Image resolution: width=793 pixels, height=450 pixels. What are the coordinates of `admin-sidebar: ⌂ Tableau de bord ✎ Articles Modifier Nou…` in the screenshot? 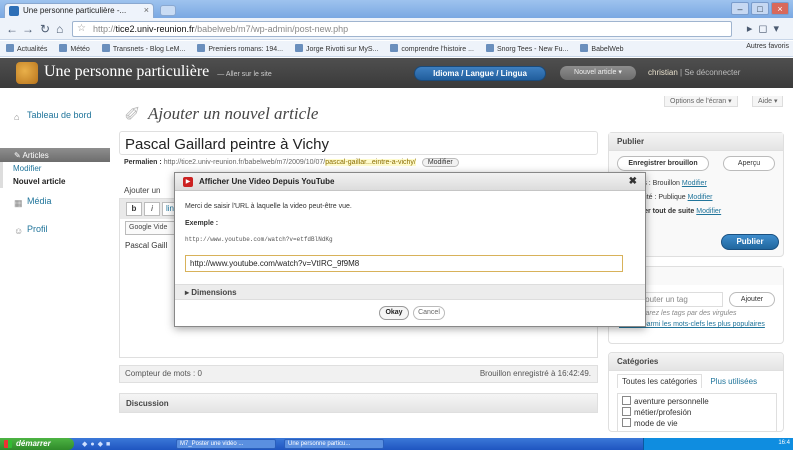 It's located at (57, 263).